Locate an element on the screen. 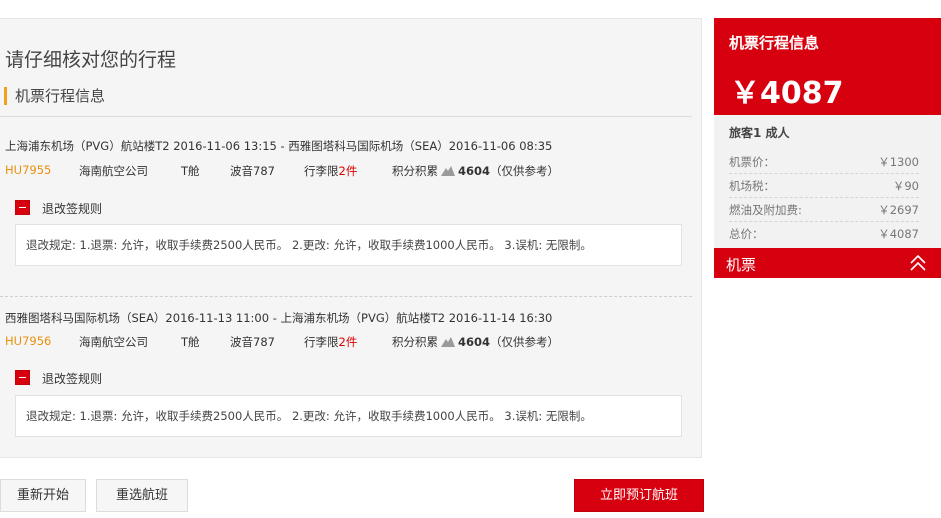  segment-2-rule-toggle: 退改签规则 is located at coordinates (58, 378).